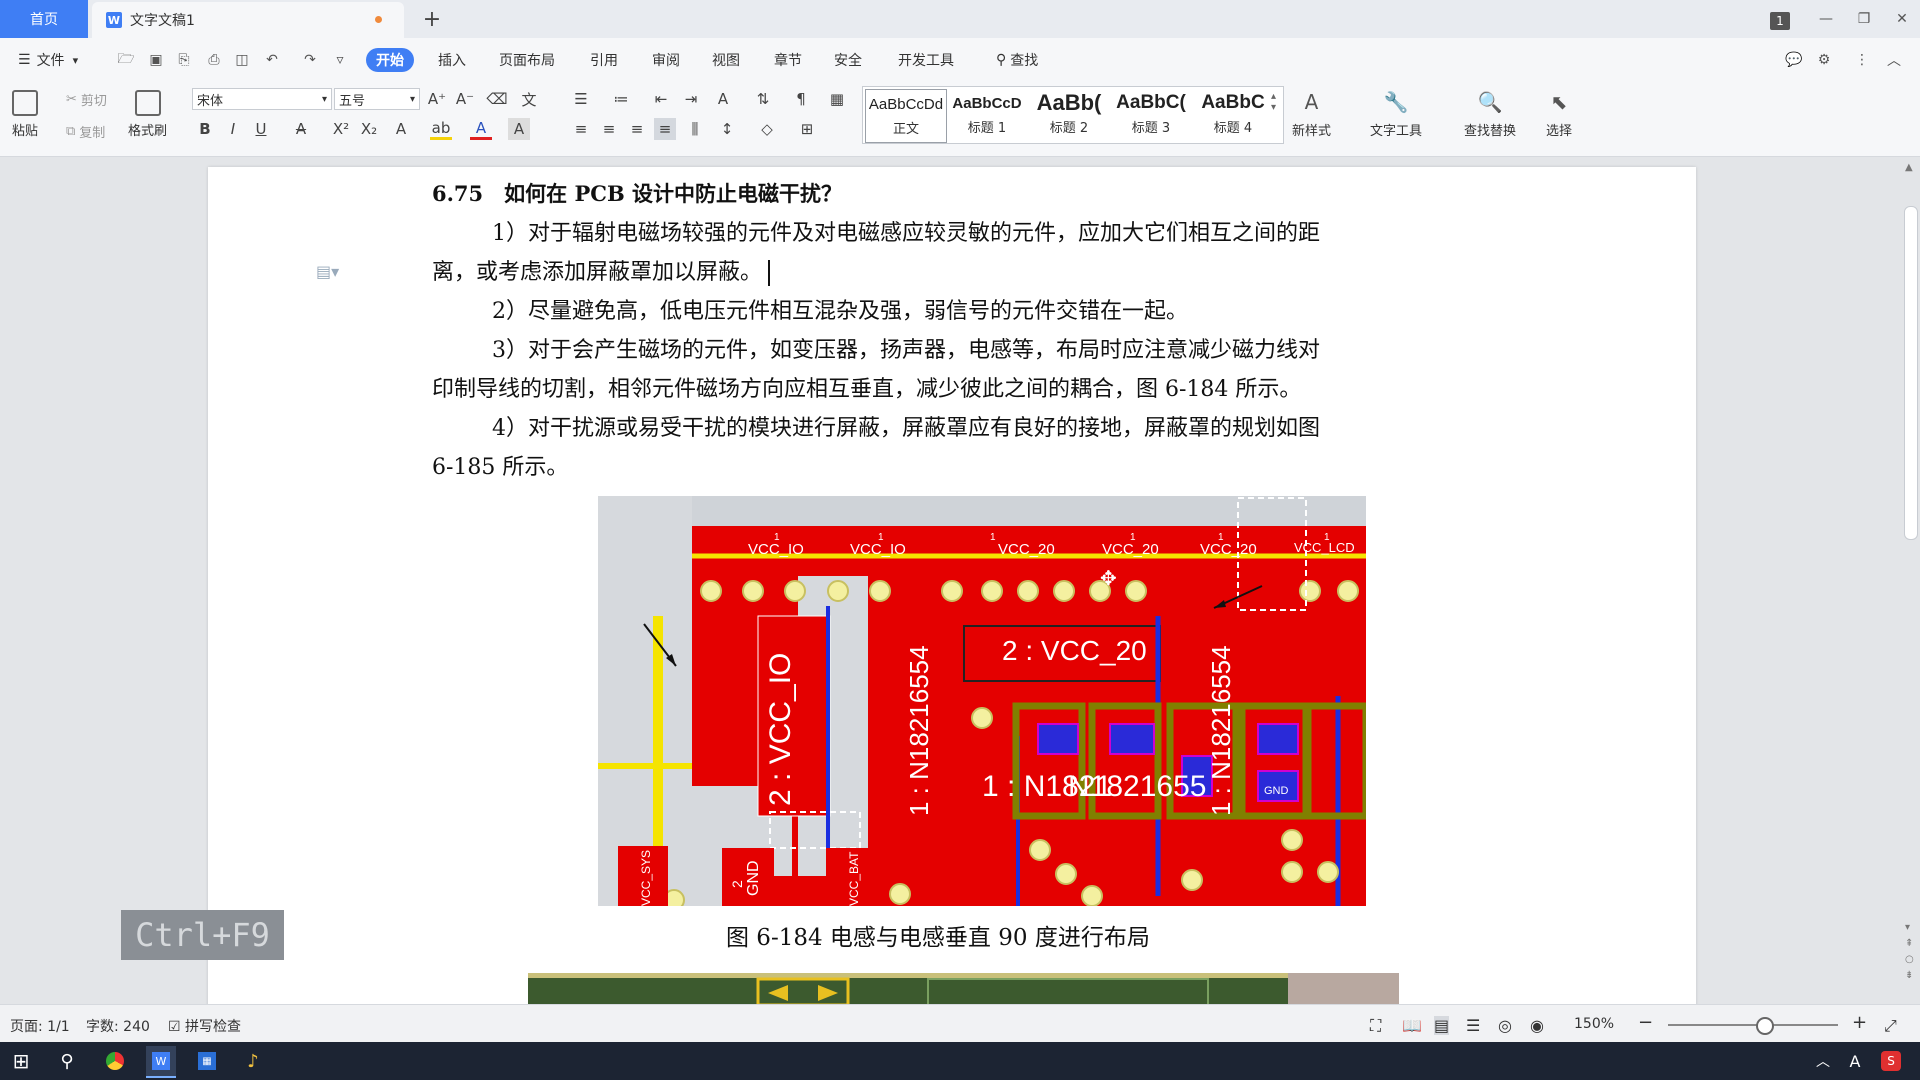 The height and width of the screenshot is (1080, 1920). What do you see at coordinates (1375, 1026) in the screenshot?
I see `fullscreen-icon: ⛶` at bounding box center [1375, 1026].